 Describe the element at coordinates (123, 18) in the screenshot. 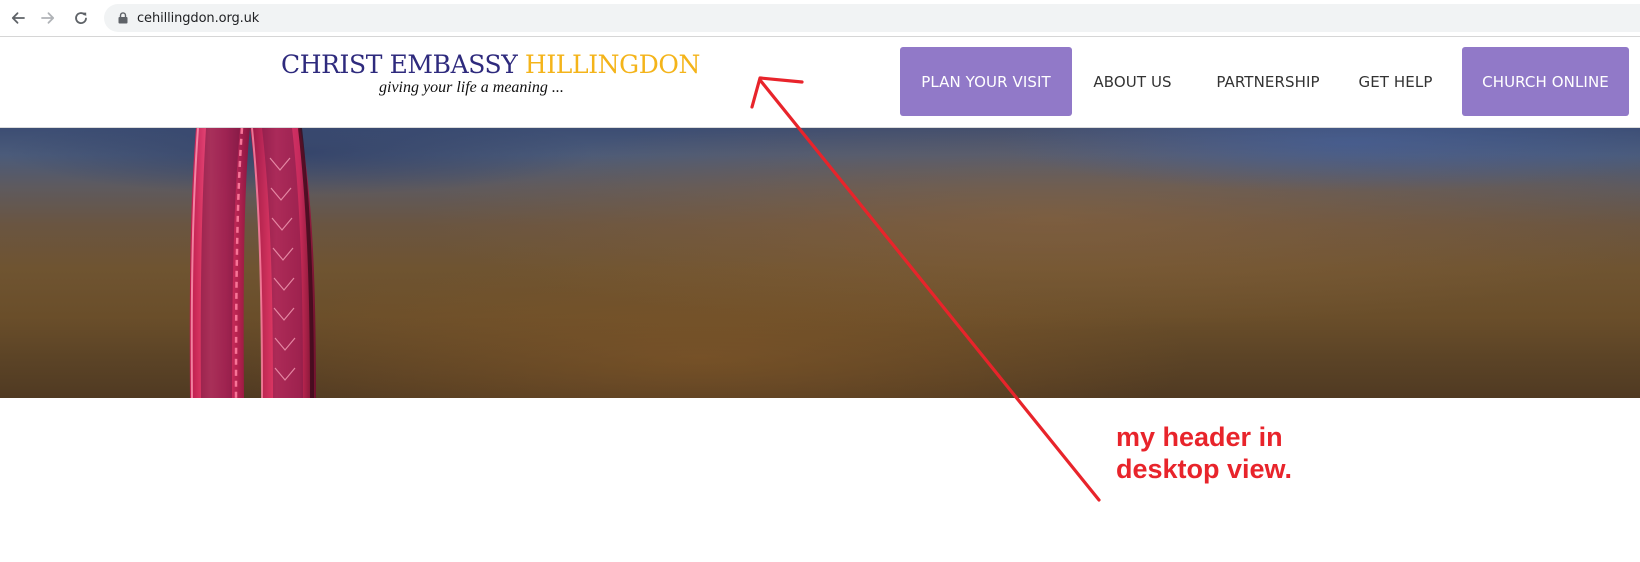

I see `lock-icon` at that location.